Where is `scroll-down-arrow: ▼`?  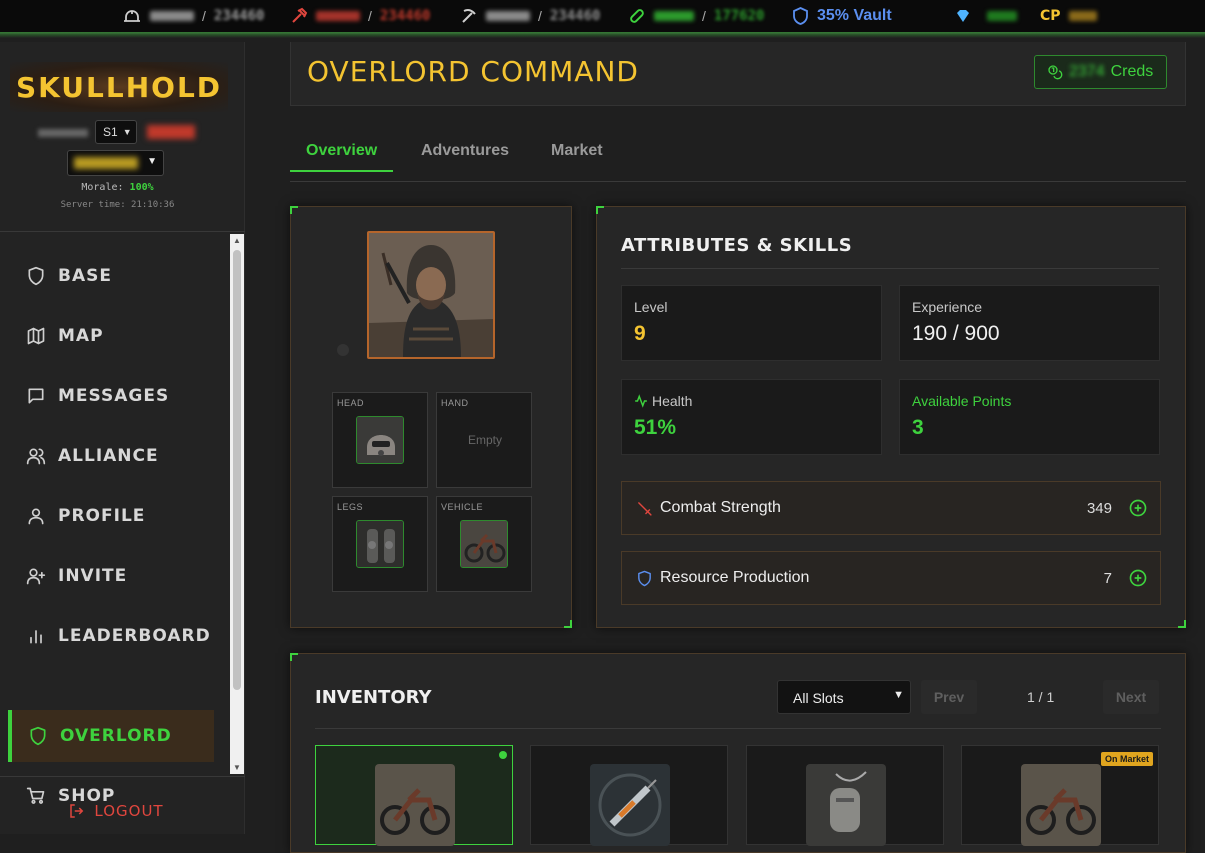 scroll-down-arrow: ▼ is located at coordinates (237, 767).